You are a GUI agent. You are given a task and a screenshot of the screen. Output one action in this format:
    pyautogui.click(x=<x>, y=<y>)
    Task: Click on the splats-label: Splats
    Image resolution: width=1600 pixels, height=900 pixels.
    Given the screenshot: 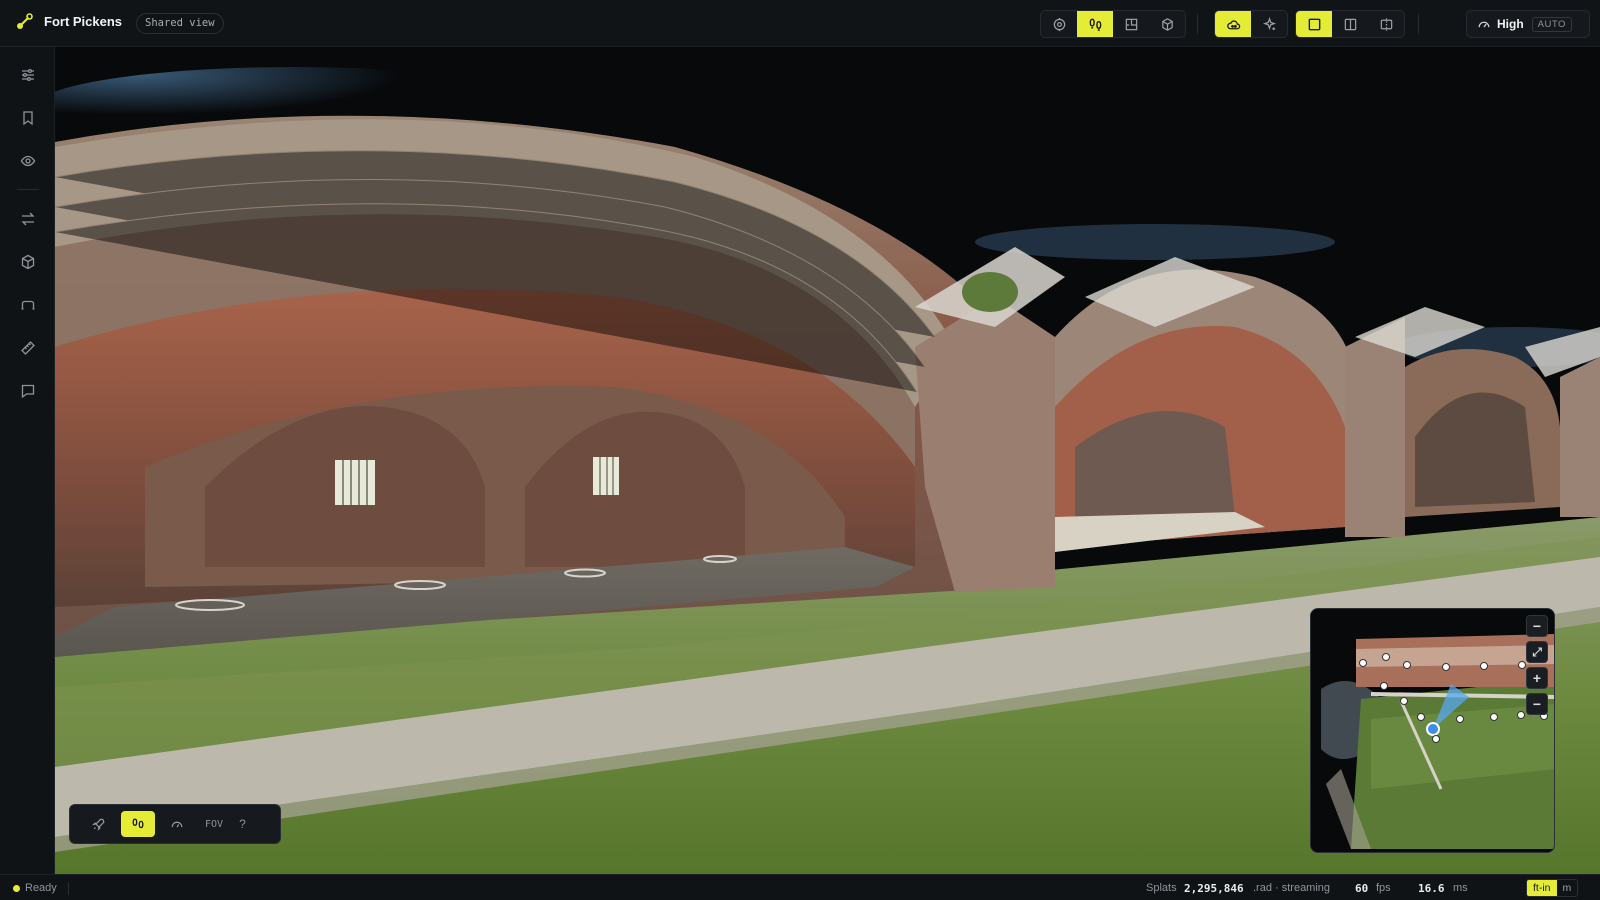 What is the action you would take?
    pyautogui.click(x=1161, y=888)
    